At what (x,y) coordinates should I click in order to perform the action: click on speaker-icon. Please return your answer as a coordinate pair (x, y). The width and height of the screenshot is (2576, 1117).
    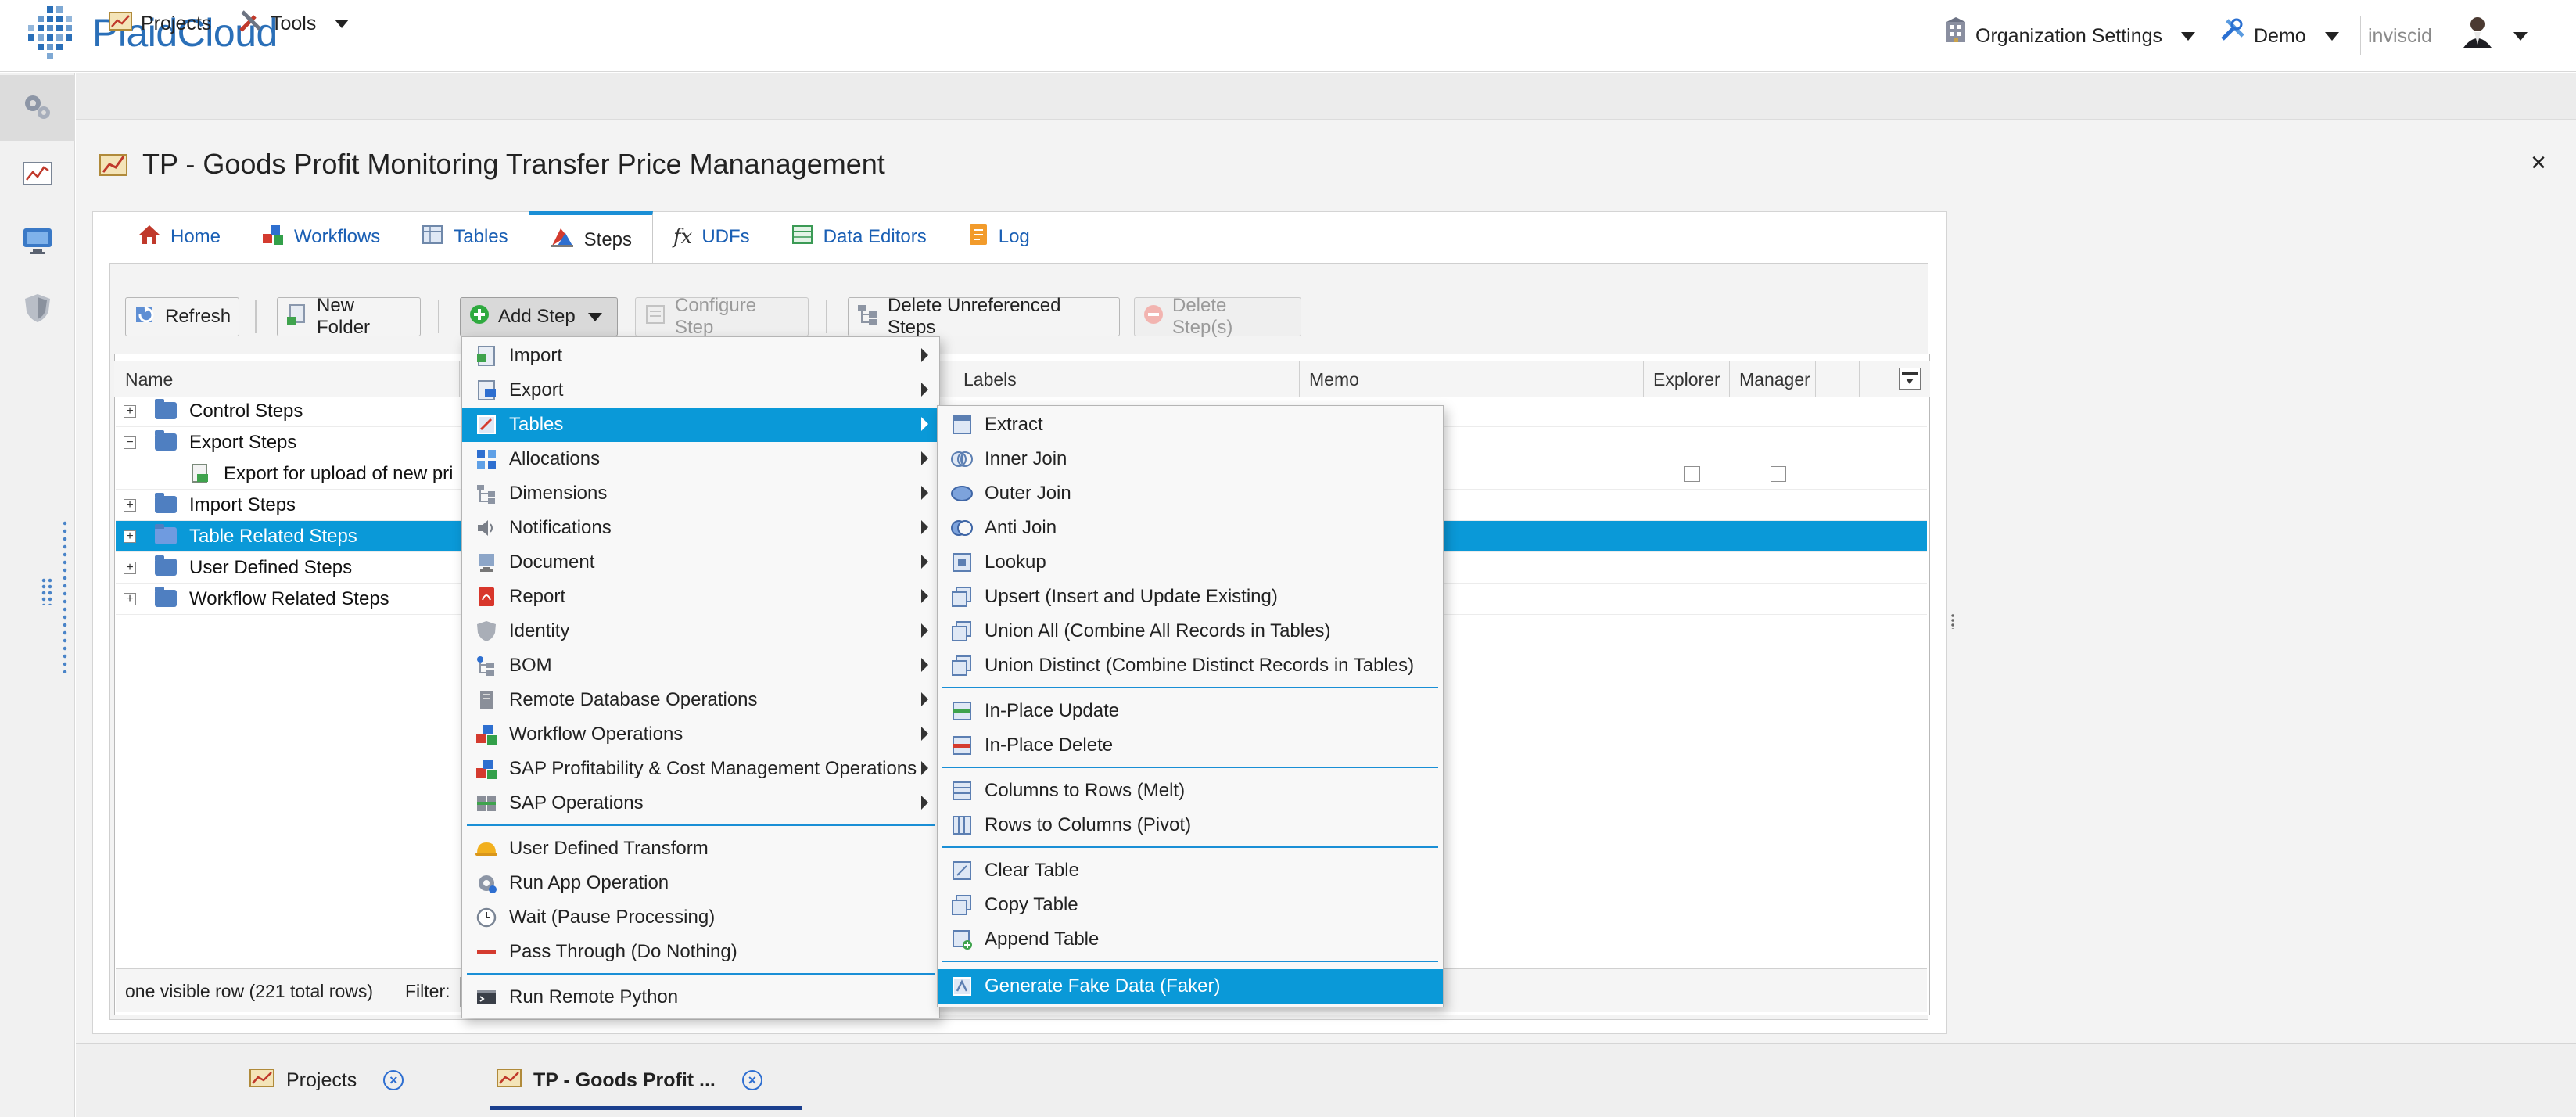
    Looking at the image, I should click on (486, 528).